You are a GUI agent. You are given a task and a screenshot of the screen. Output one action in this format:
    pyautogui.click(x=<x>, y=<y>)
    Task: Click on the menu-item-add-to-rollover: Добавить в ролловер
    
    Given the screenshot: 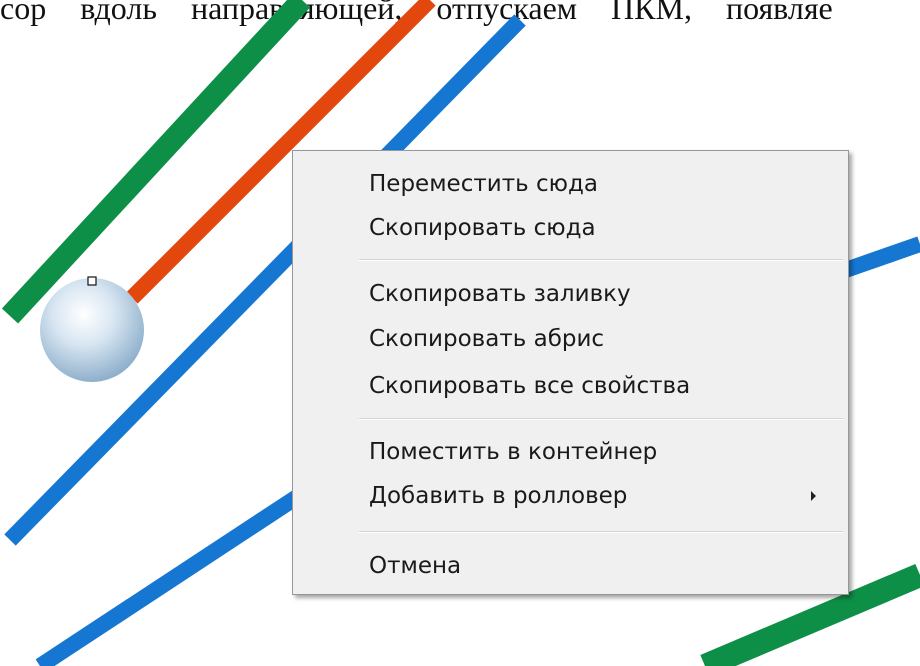 What is the action you would take?
    pyautogui.click(x=570, y=496)
    